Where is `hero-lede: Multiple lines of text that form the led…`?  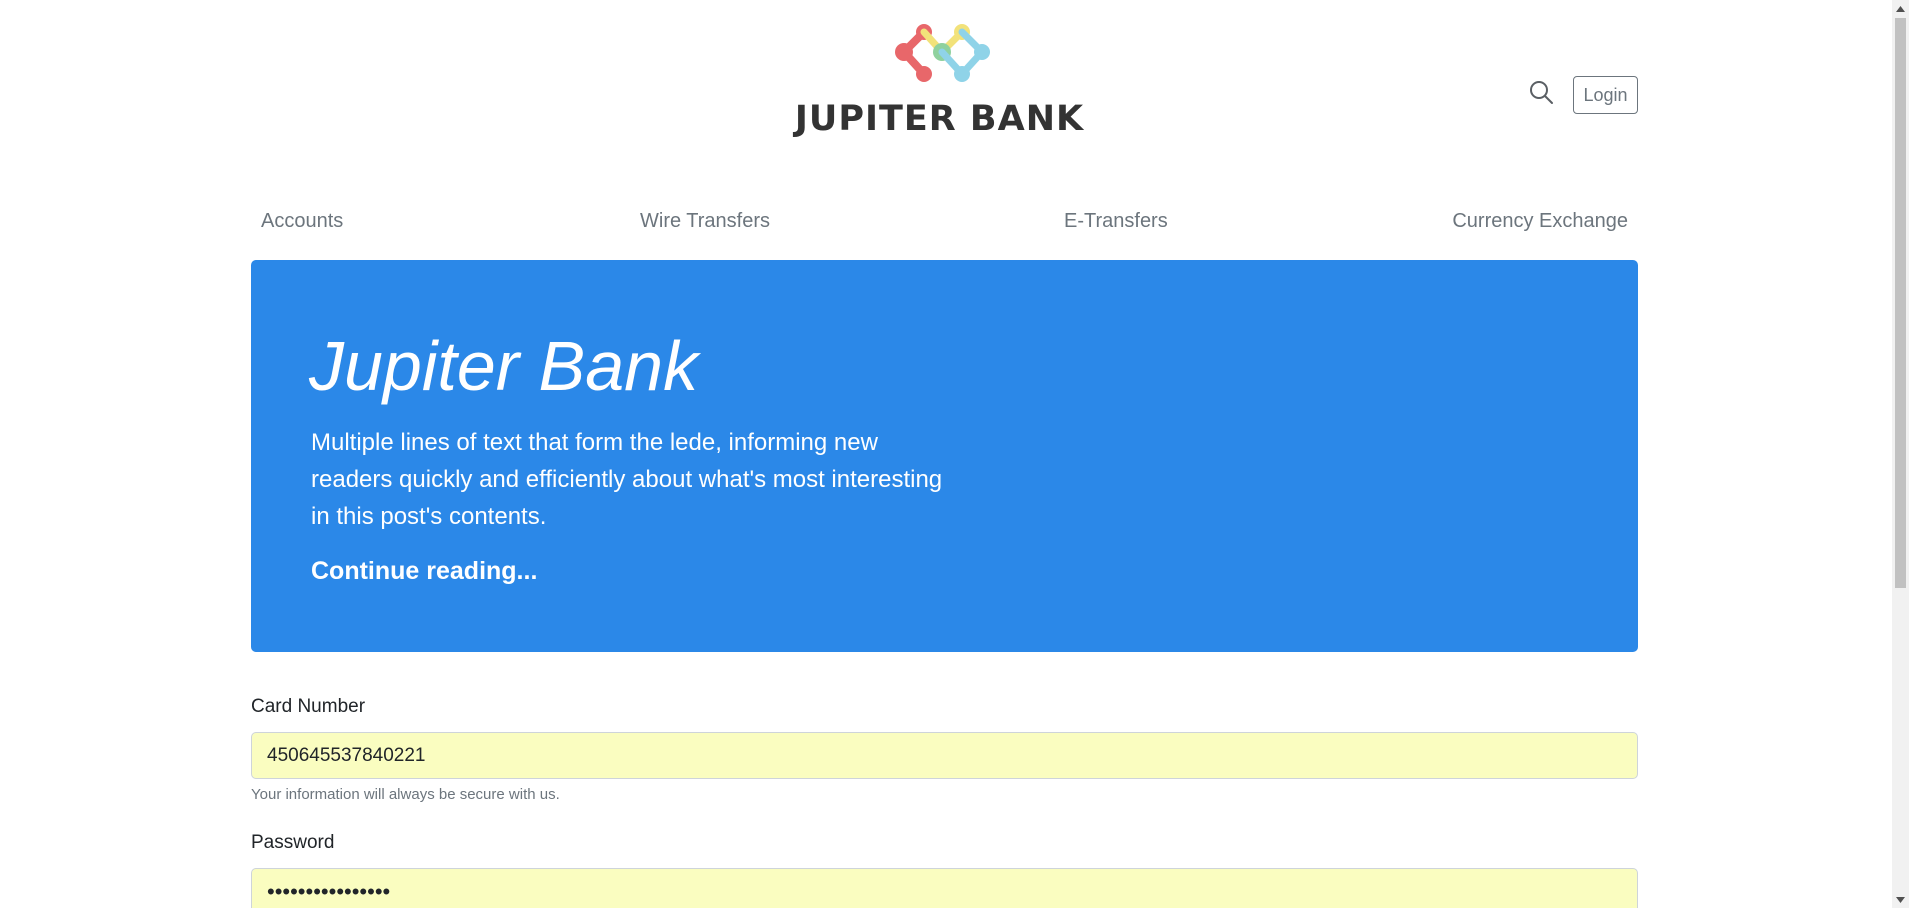 hero-lede: Multiple lines of text that form the led… is located at coordinates (627, 479).